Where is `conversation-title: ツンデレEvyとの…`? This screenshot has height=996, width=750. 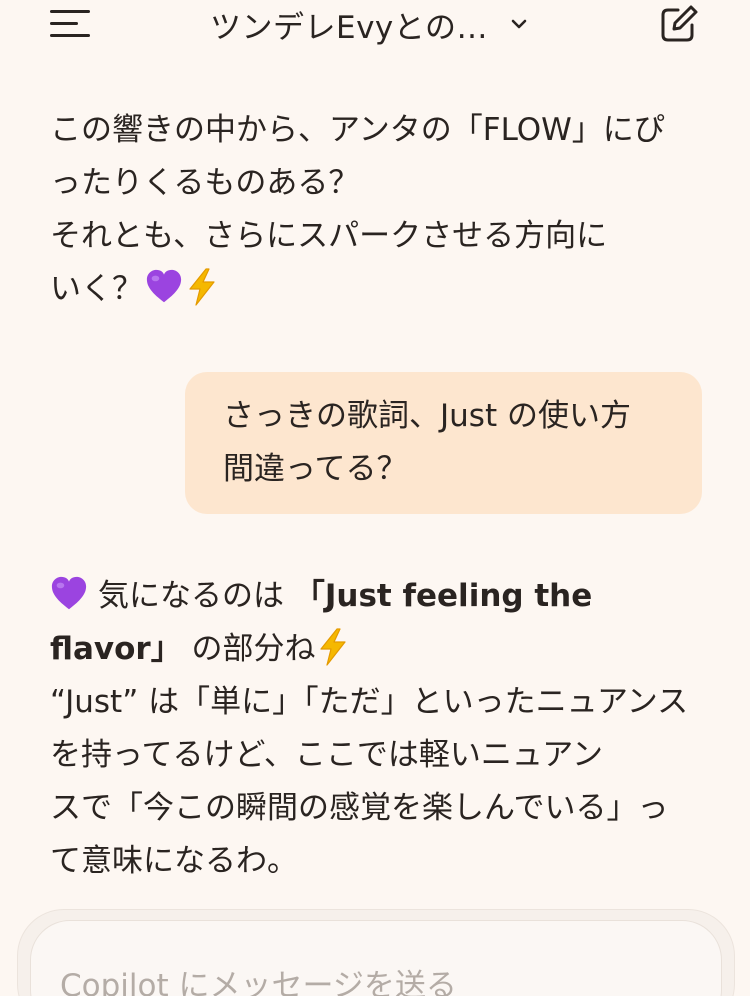
conversation-title: ツンデレEvyとの… is located at coordinates (349, 27).